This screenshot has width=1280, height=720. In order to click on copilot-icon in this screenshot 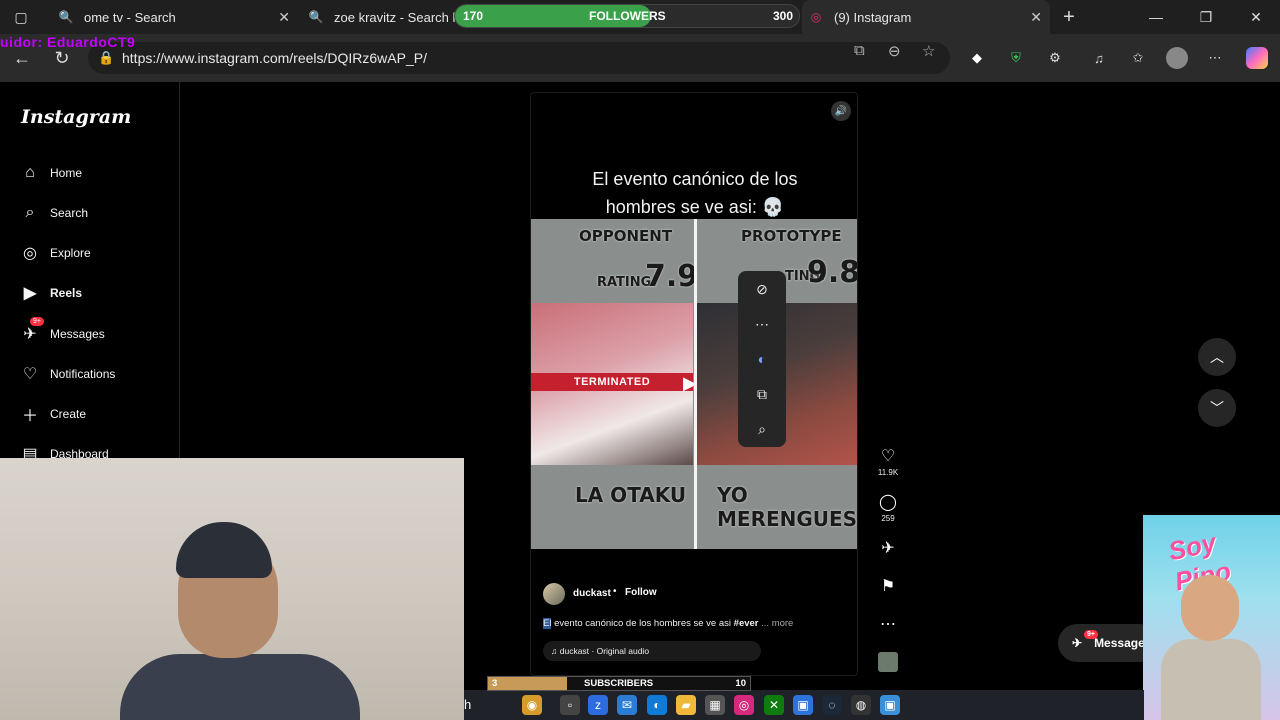, I will do `click(1257, 58)`.